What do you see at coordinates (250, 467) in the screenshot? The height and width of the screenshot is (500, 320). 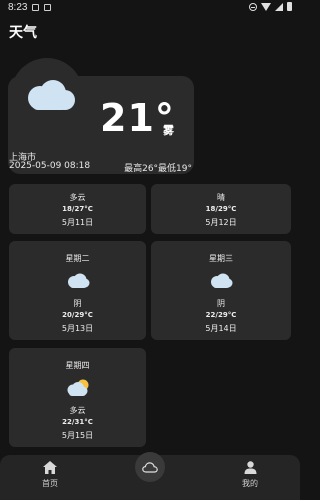 I see `user-icon` at bounding box center [250, 467].